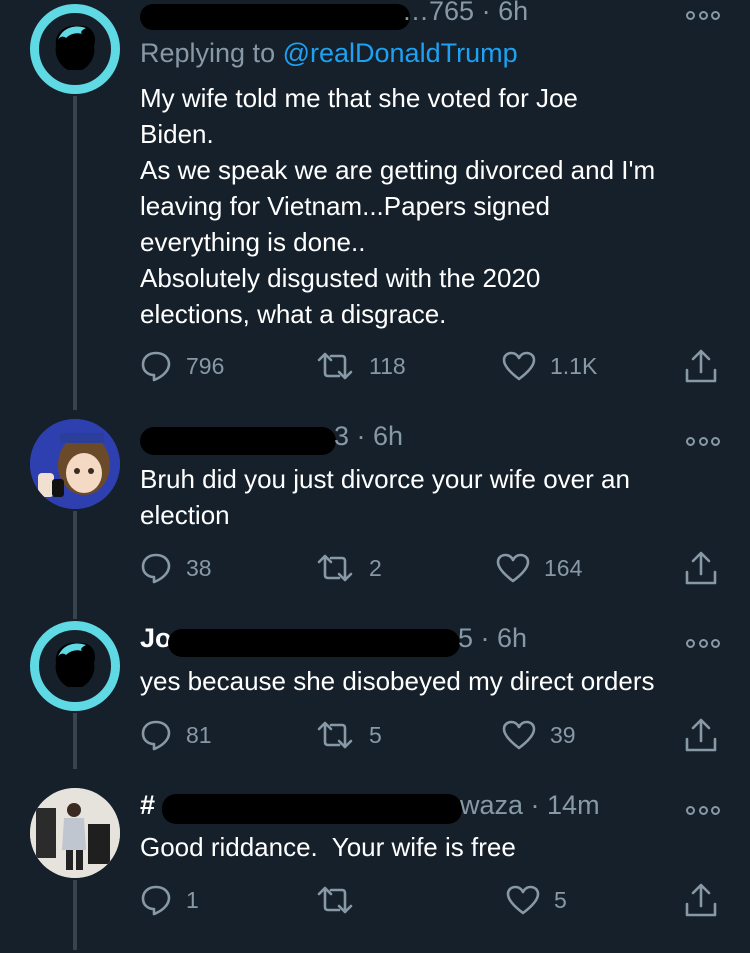 The width and height of the screenshot is (750, 953). I want to click on timestamp: 14m, so click(573, 805).